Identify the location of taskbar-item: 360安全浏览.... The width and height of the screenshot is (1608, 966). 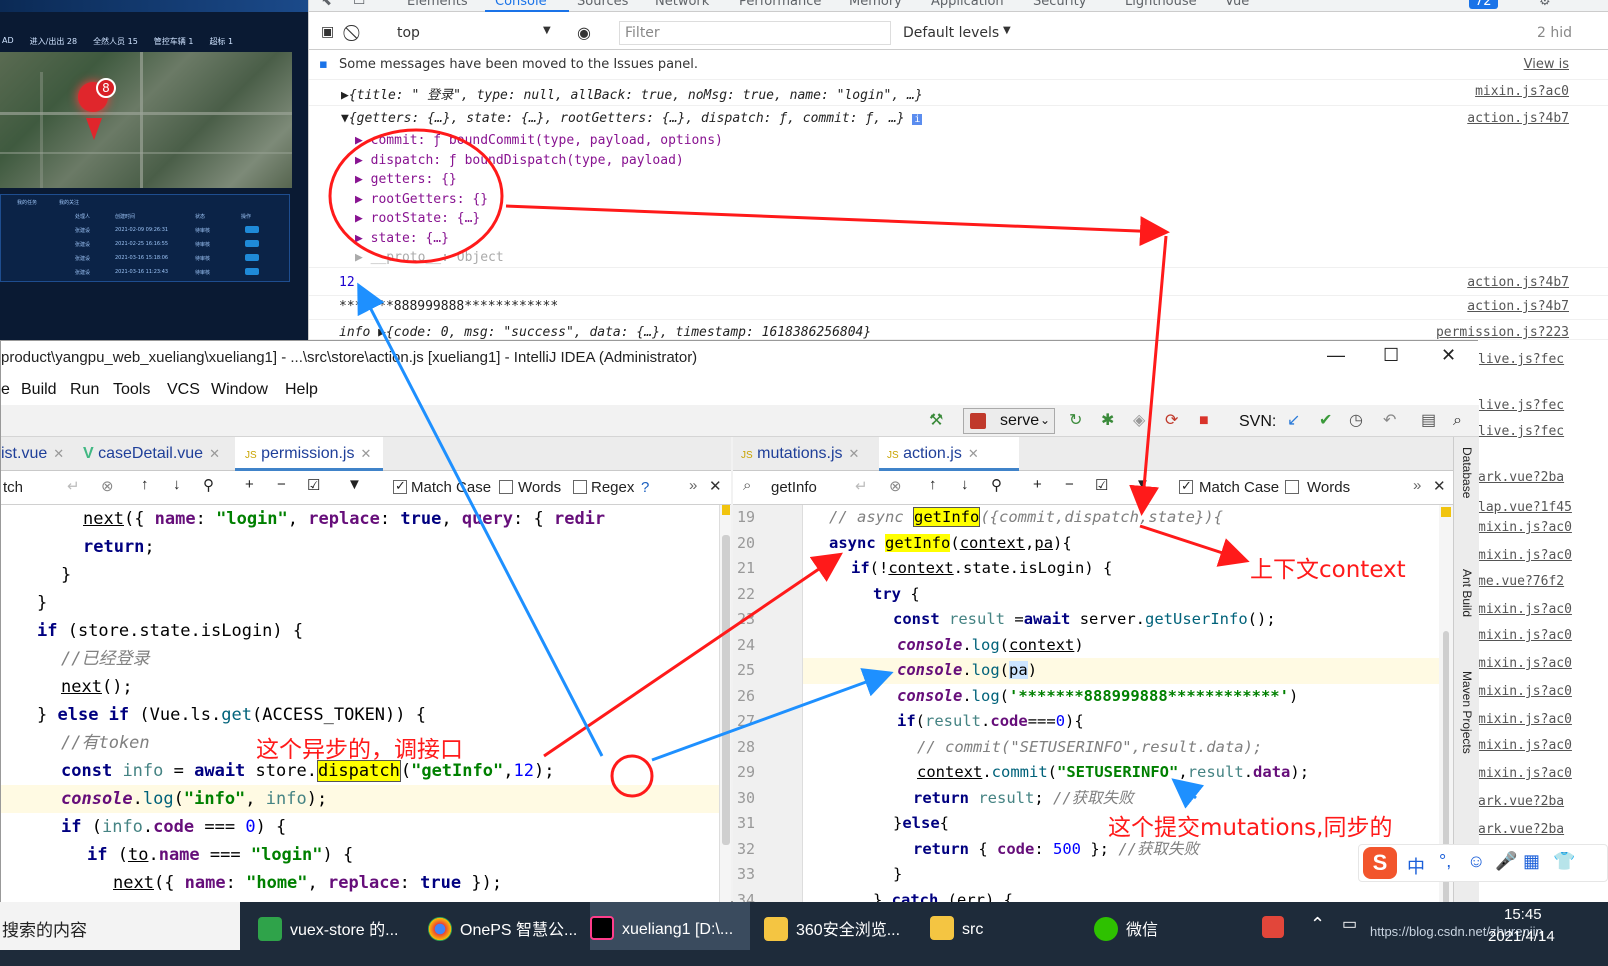
(844, 926).